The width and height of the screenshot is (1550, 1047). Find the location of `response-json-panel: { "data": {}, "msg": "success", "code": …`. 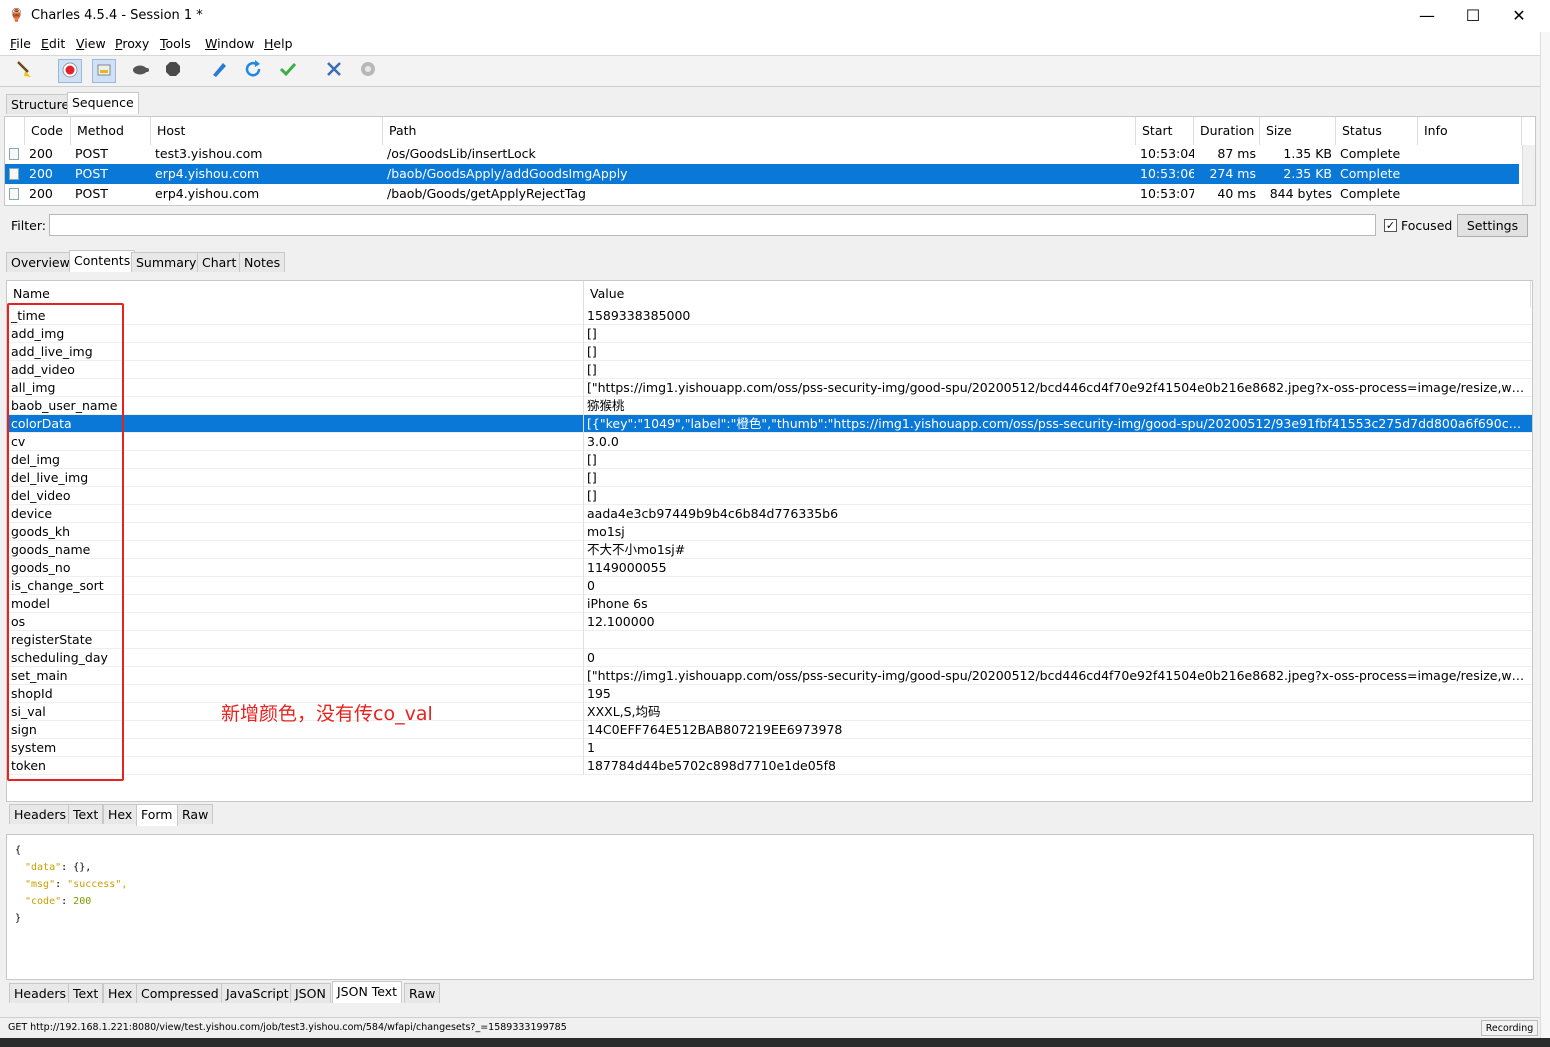

response-json-panel: { "data": {}, "msg": "success", "code": … is located at coordinates (770, 907).